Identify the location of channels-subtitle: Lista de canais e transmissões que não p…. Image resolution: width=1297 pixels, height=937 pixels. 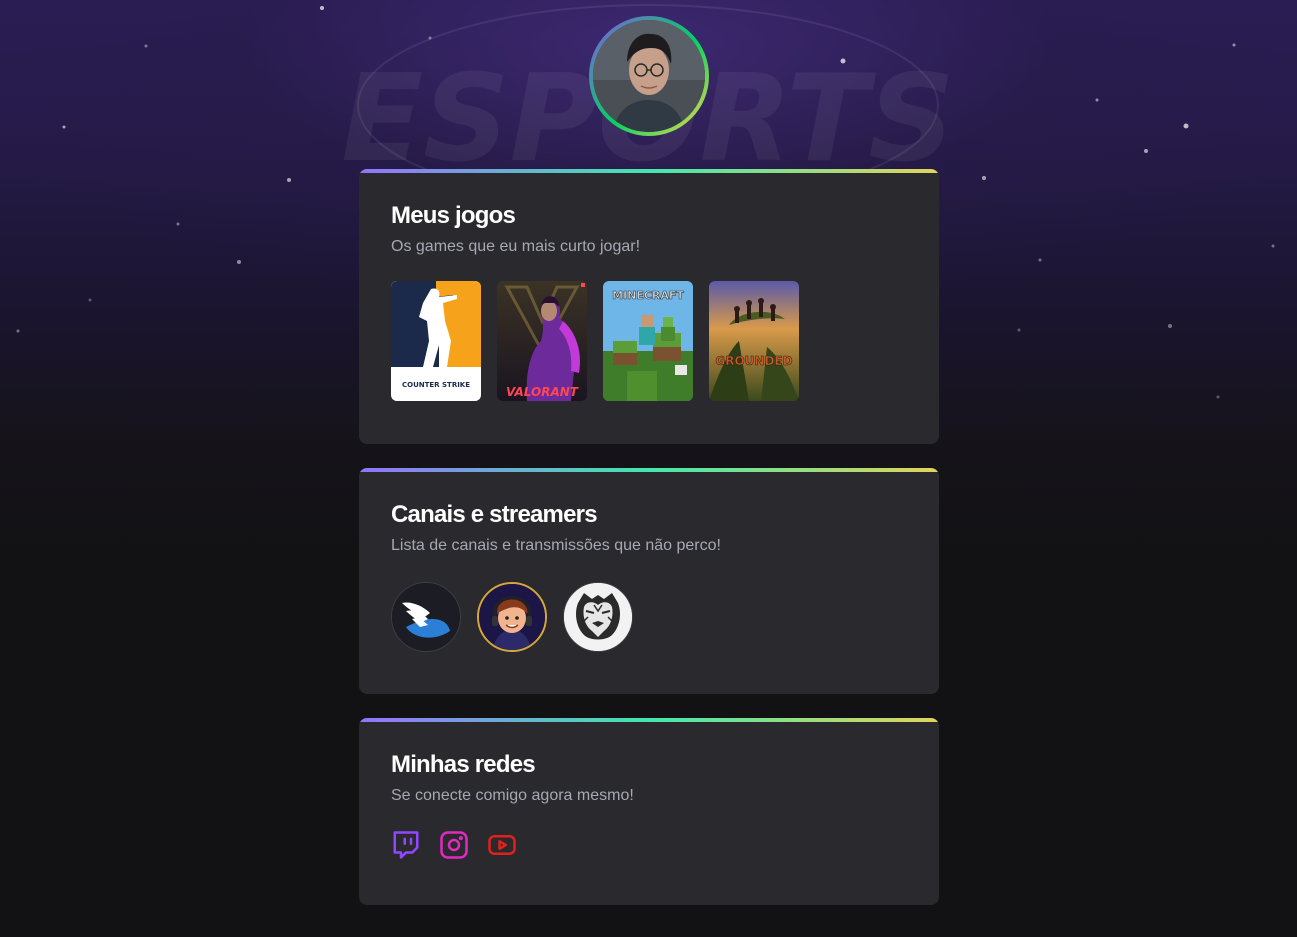
(556, 545).